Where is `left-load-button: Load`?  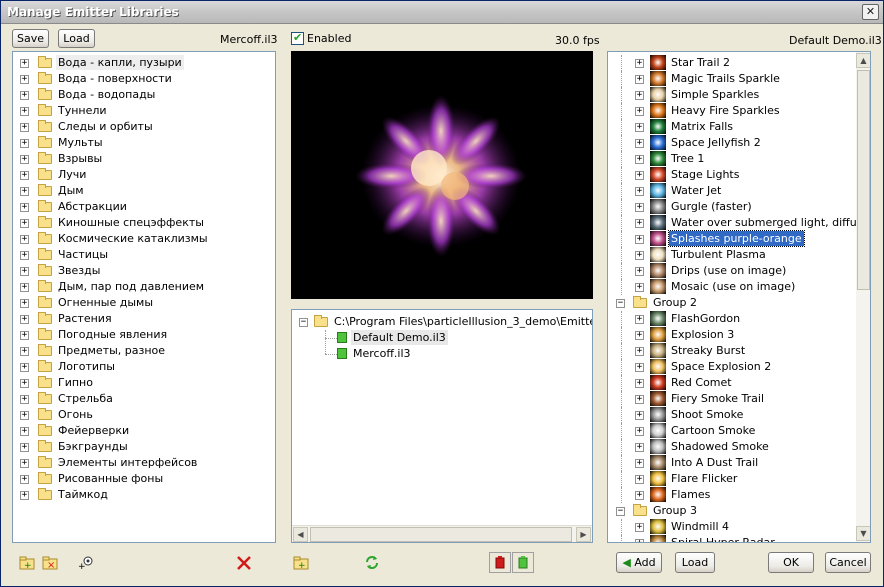
left-load-button: Load is located at coordinates (76, 38).